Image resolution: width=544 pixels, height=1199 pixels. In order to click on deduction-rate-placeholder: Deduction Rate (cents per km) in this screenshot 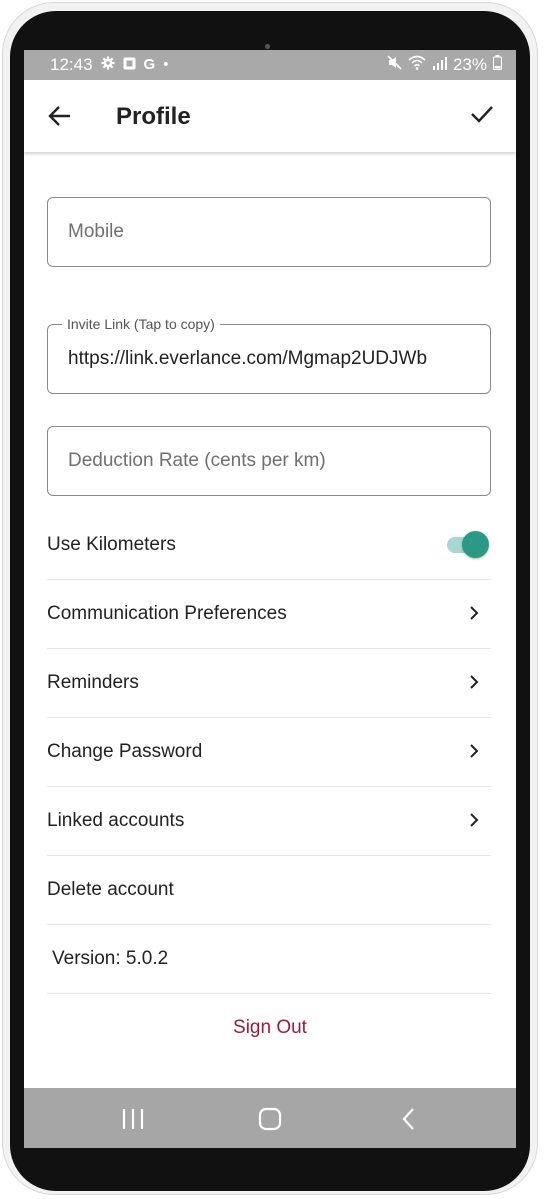, I will do `click(197, 460)`.